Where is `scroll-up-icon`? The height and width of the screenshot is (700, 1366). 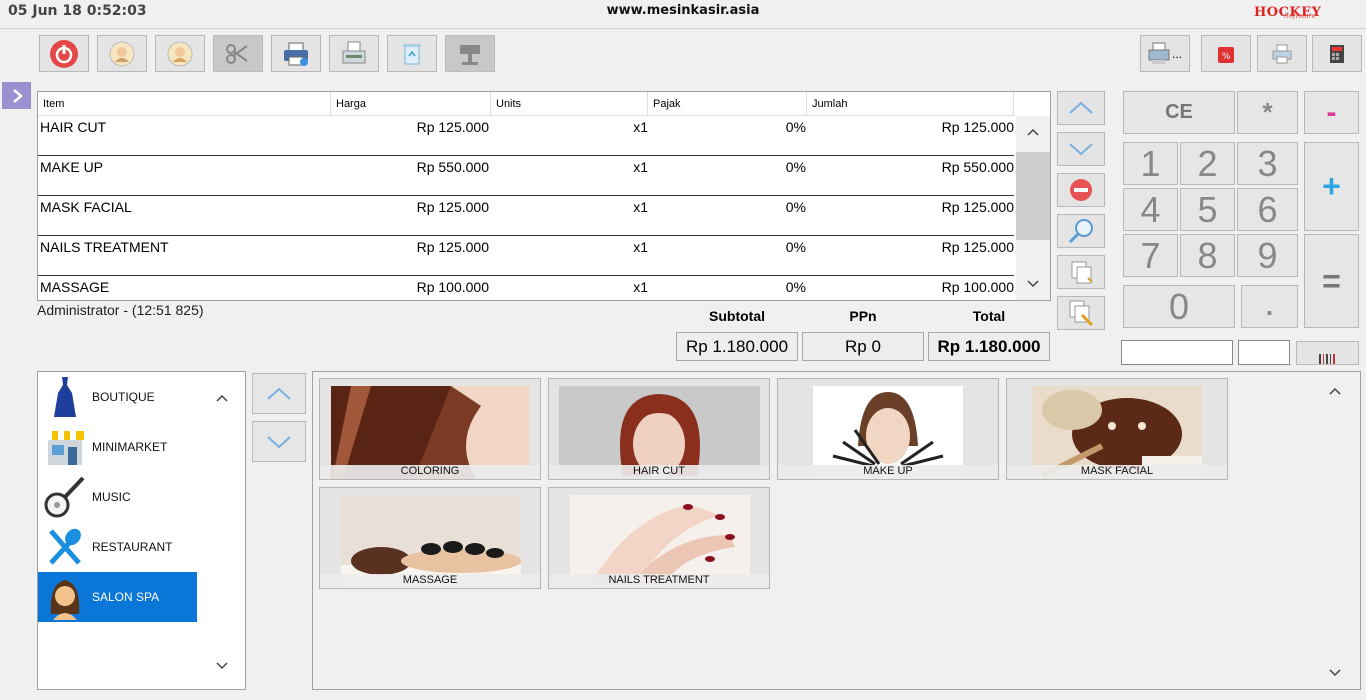
scroll-up-icon is located at coordinates (1033, 132).